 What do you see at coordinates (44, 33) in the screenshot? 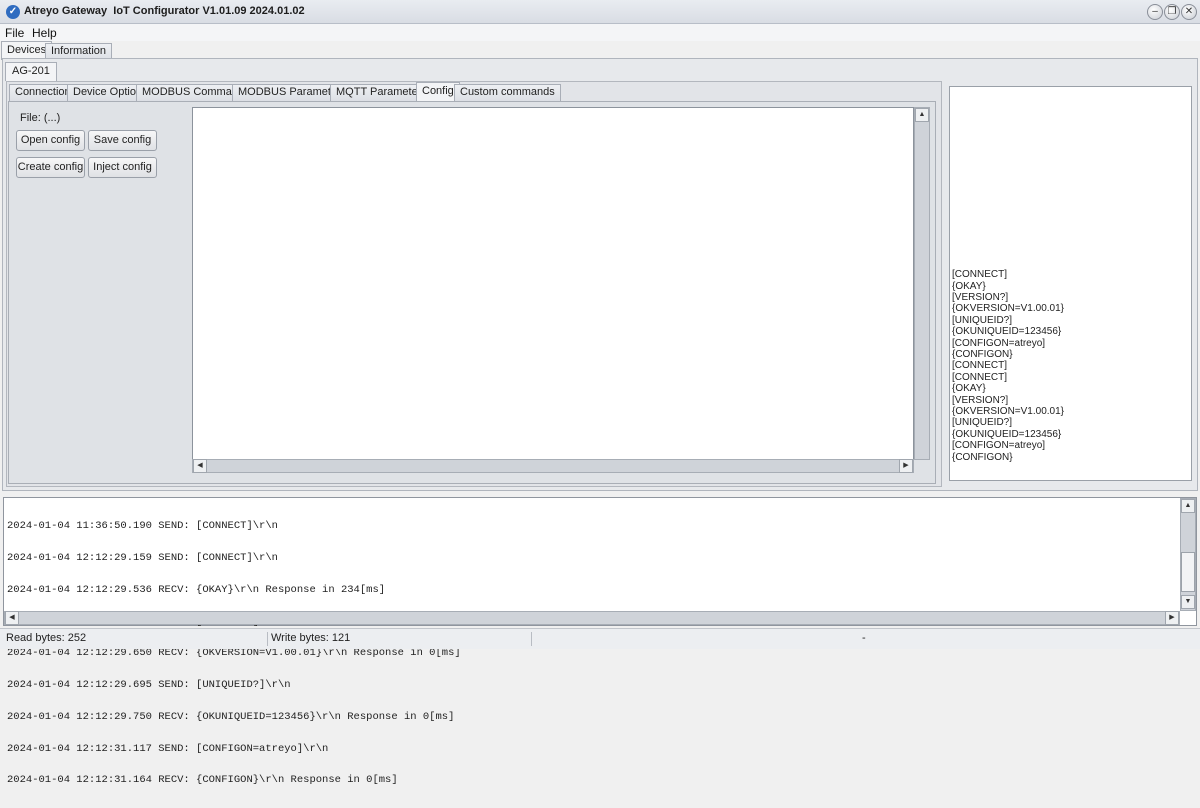
I see `menu-help: Help` at bounding box center [44, 33].